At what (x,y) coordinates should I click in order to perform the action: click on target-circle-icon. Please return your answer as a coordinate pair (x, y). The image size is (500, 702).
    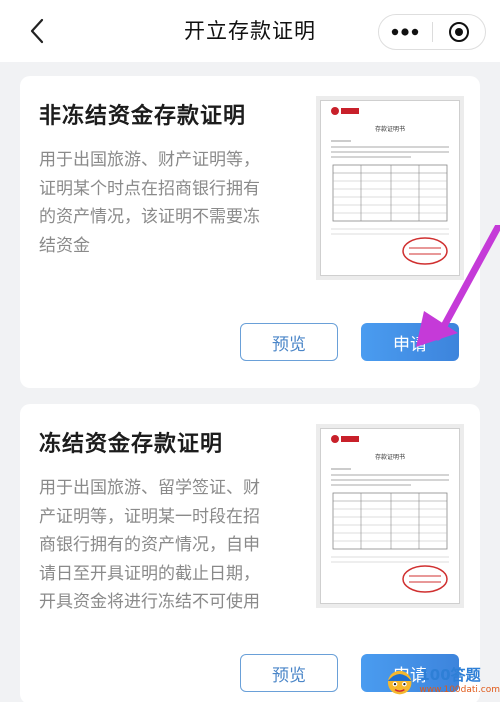
    Looking at the image, I should click on (458, 32).